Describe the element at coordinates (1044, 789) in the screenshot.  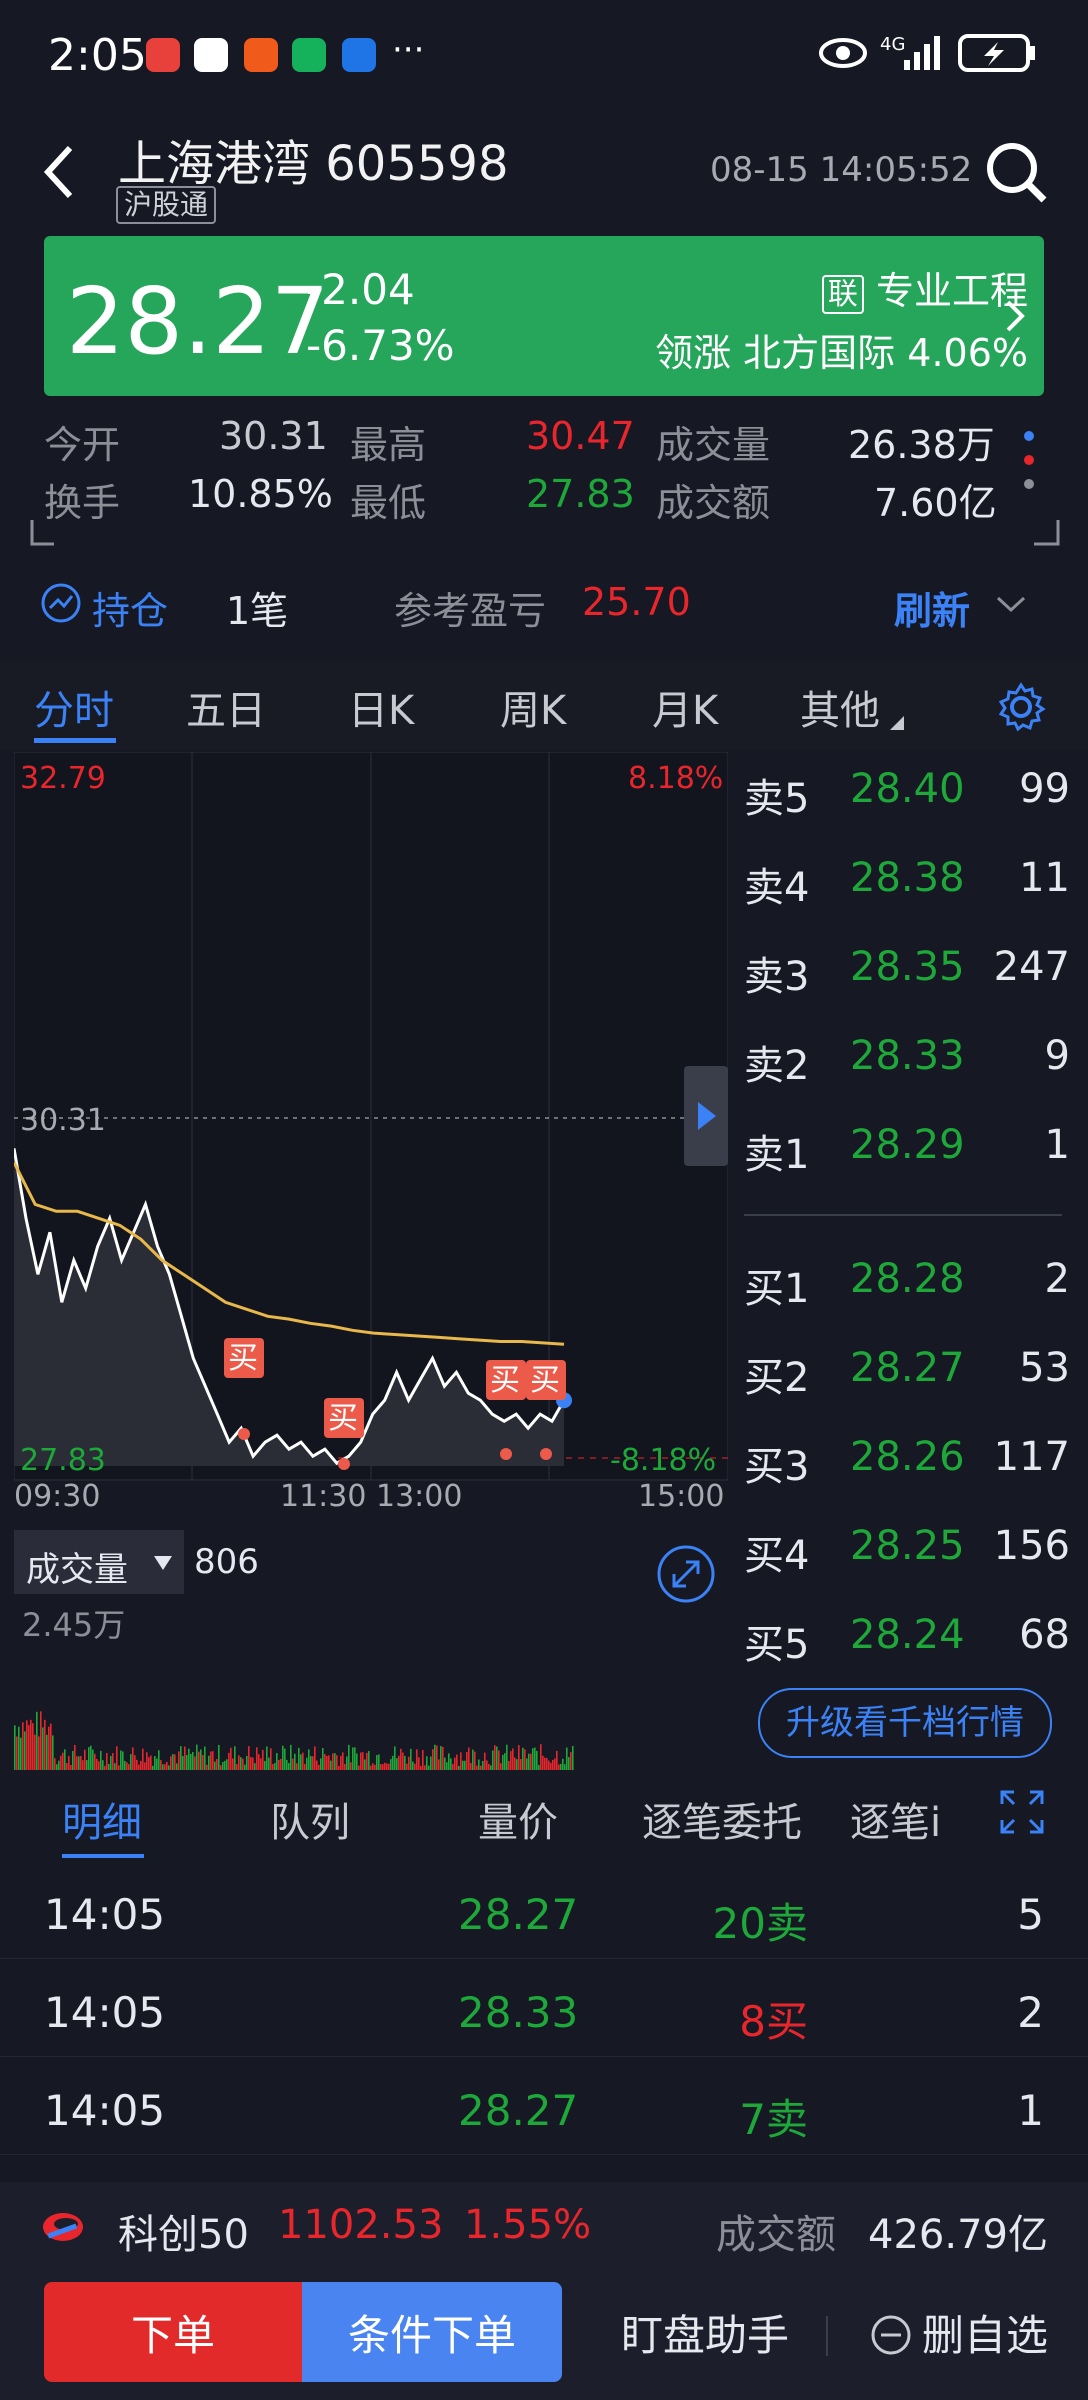
I see `level-qty: 99` at that location.